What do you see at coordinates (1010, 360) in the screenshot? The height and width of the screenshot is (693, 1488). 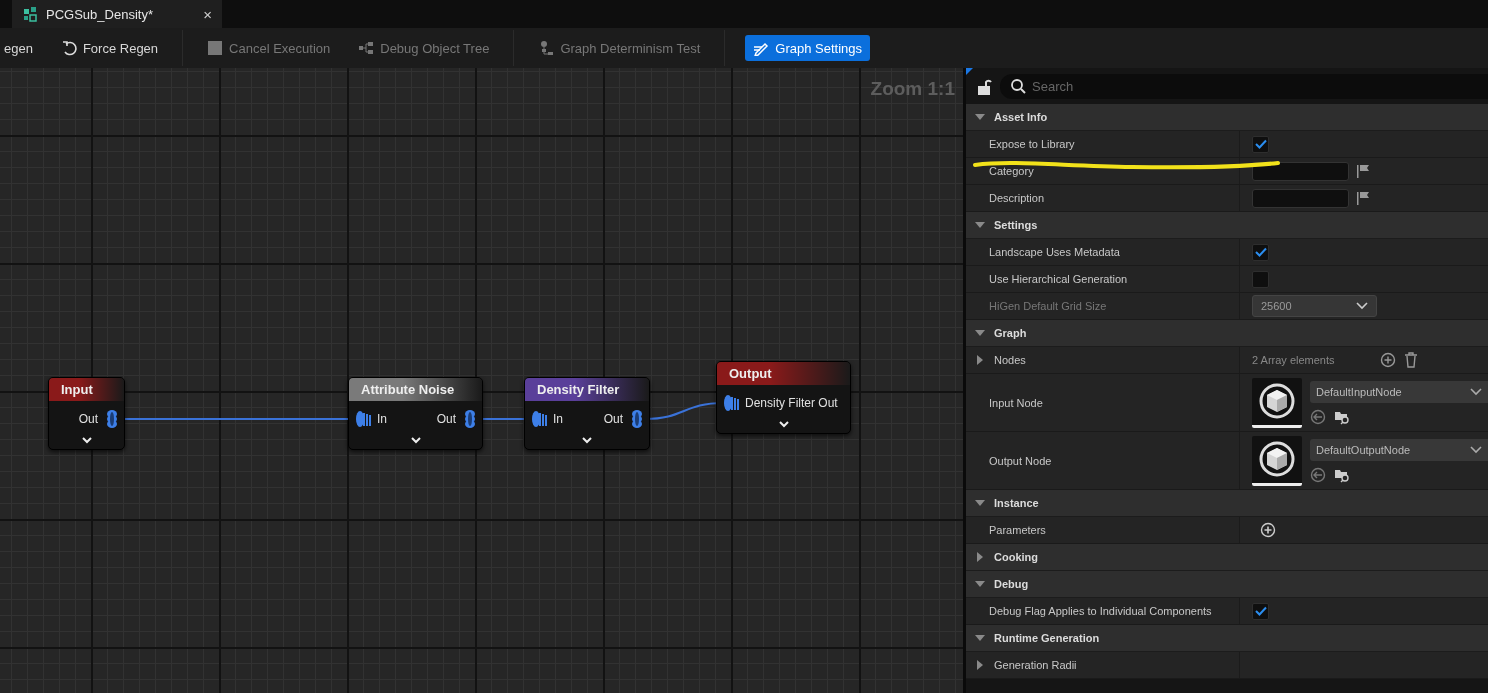 I see `property-label: Nodes` at bounding box center [1010, 360].